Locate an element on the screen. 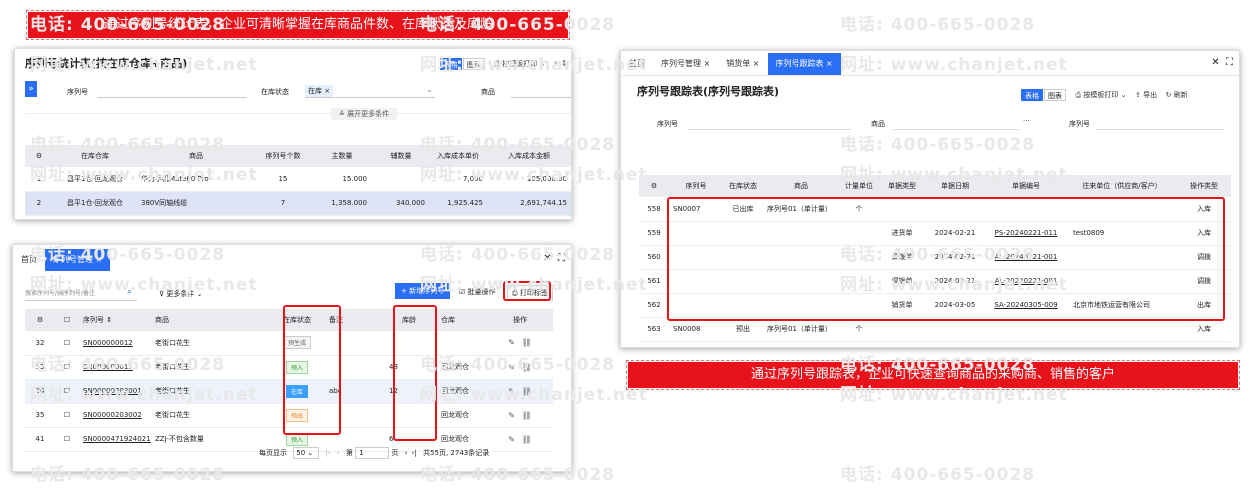 The height and width of the screenshot is (491, 1255). col-cost-amount: 入库成本金额 is located at coordinates (529, 156).